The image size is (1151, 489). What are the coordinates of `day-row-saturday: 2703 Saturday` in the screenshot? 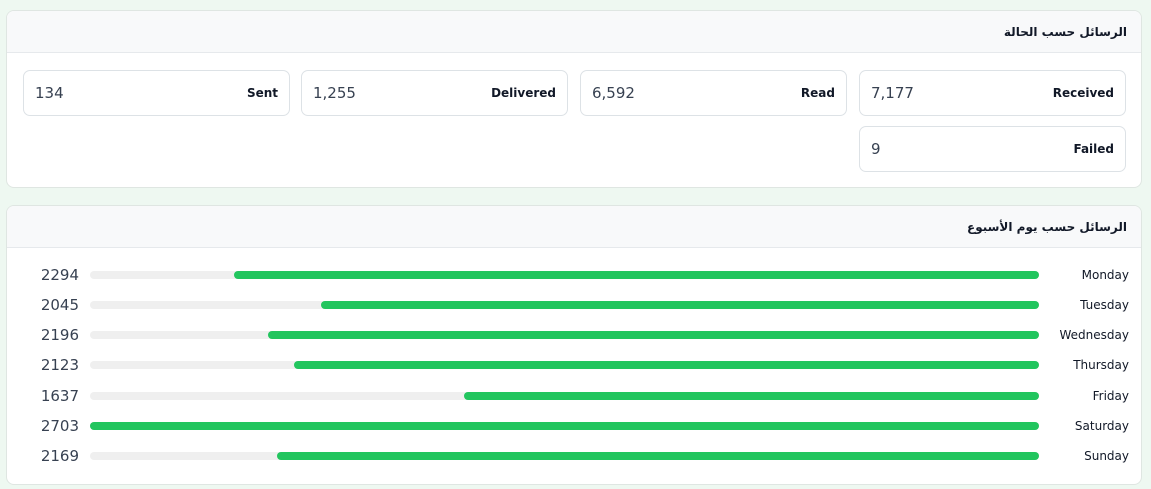 It's located at (574, 427).